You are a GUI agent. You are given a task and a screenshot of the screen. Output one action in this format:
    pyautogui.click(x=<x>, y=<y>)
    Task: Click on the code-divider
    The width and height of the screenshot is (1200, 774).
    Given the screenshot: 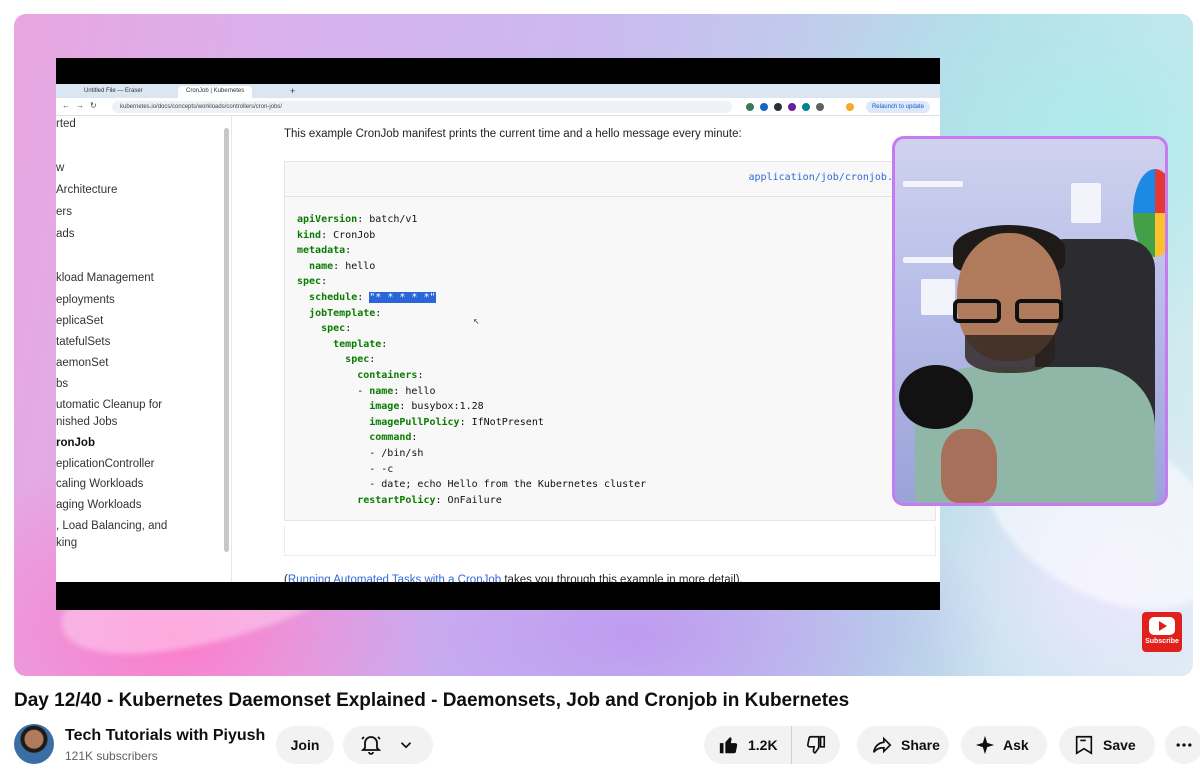 What is the action you would take?
    pyautogui.click(x=610, y=196)
    